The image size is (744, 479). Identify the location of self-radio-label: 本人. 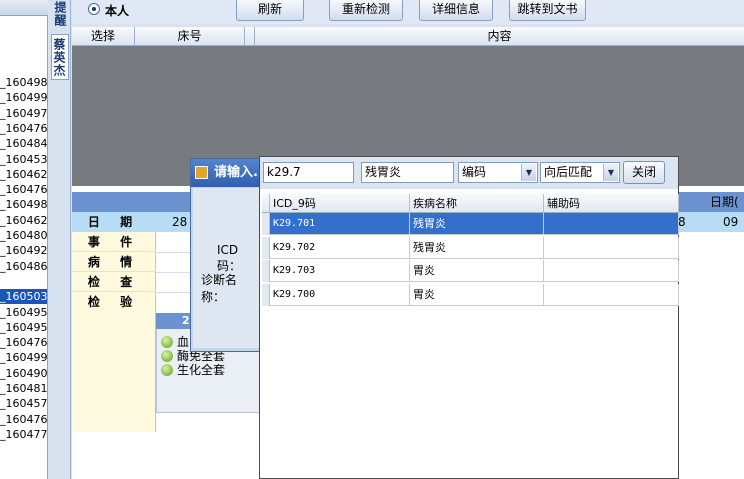
(117, 10).